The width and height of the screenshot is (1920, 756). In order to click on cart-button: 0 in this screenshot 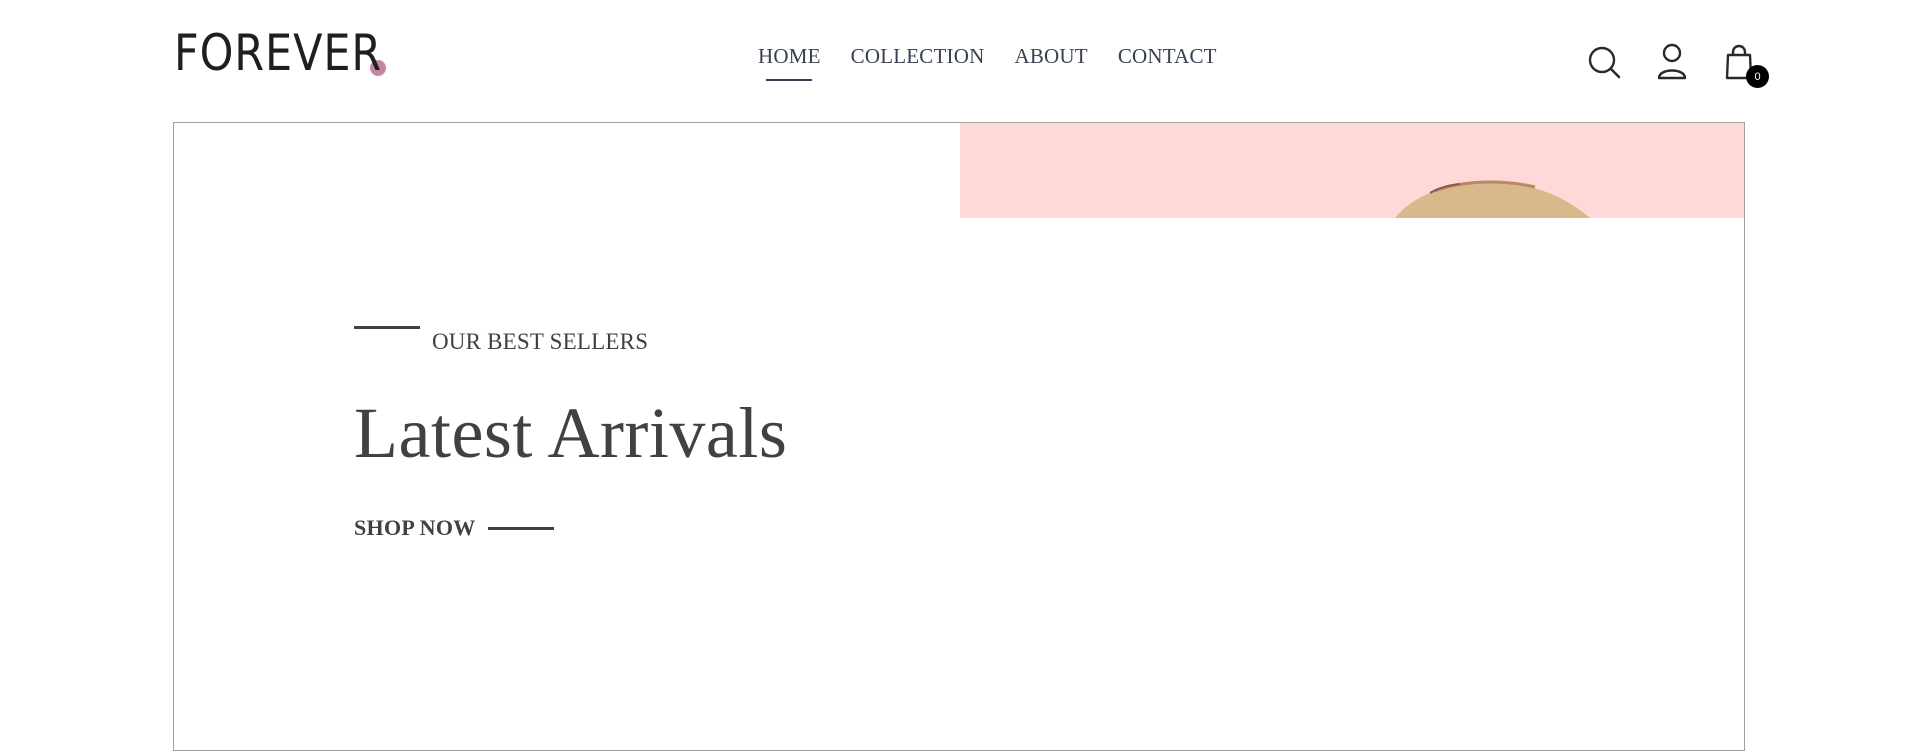, I will do `click(1744, 65)`.